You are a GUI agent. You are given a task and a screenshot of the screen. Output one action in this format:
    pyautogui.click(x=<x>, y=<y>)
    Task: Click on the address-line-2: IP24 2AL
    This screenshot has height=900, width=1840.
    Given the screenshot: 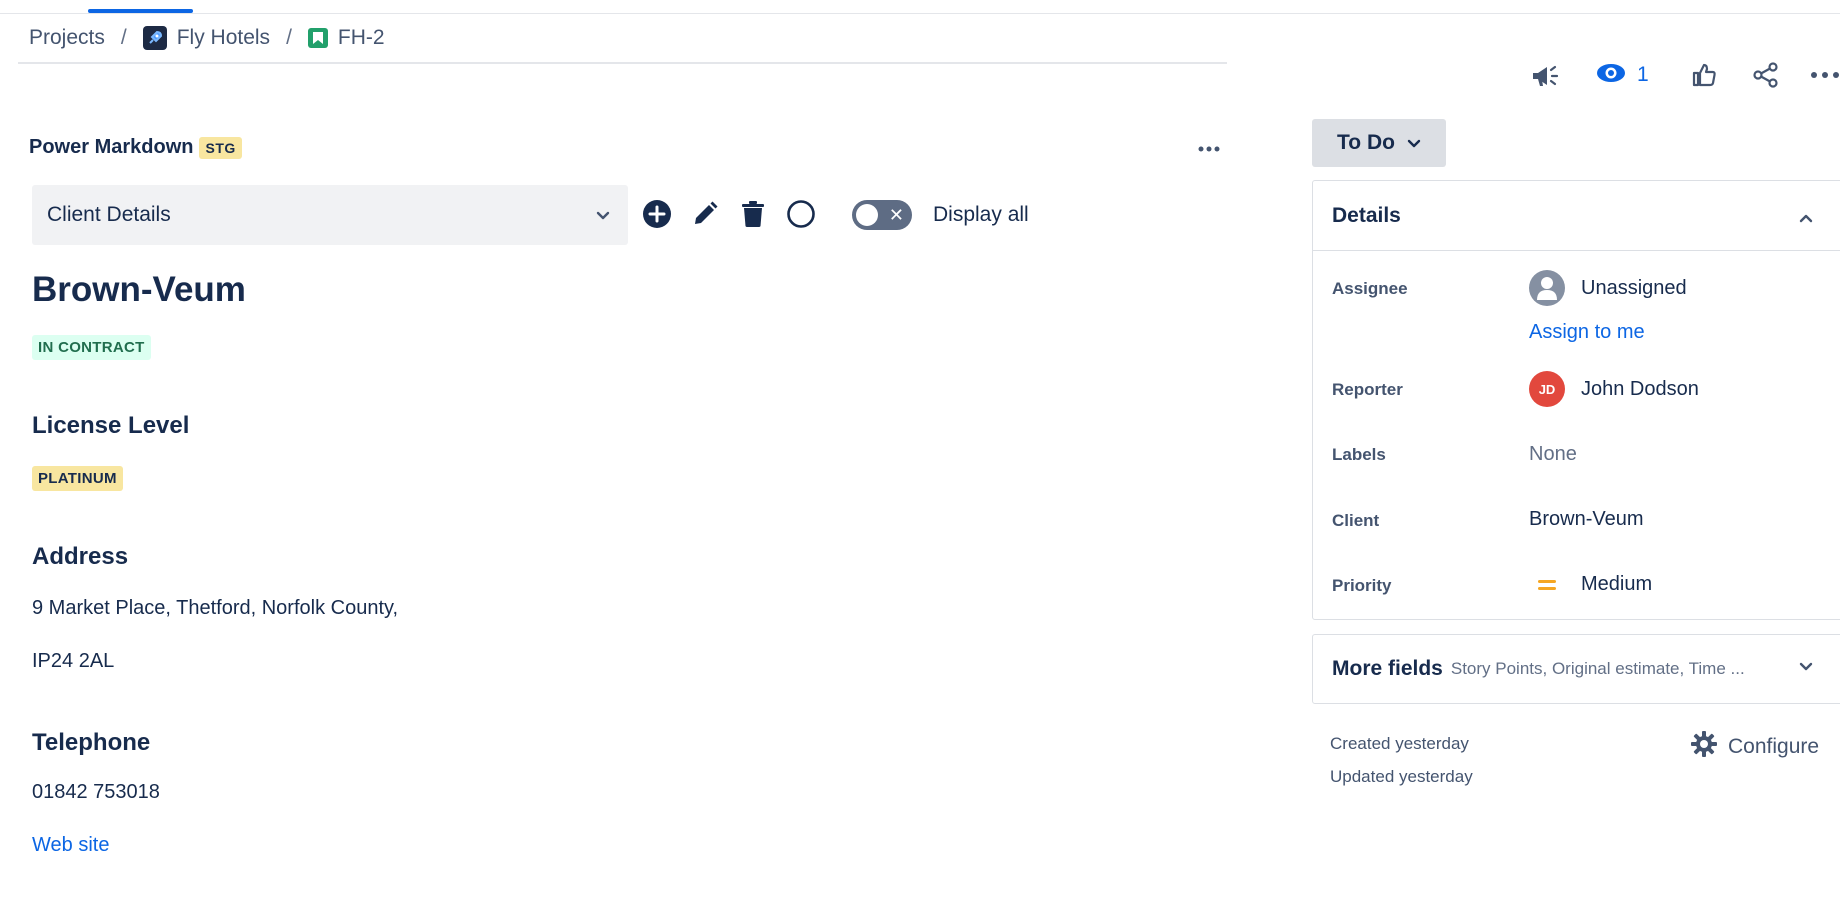 What is the action you would take?
    pyautogui.click(x=73, y=661)
    